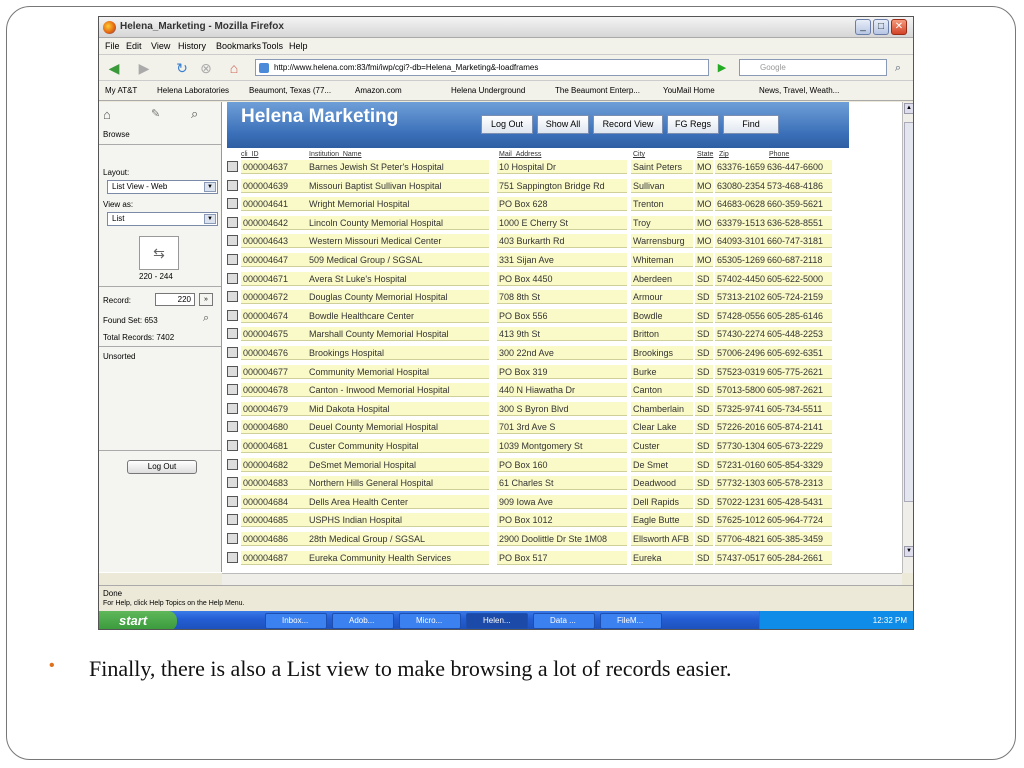 Image resolution: width=1024 pixels, height=768 pixels. Describe the element at coordinates (813, 67) in the screenshot. I see `search-field: Google` at that location.